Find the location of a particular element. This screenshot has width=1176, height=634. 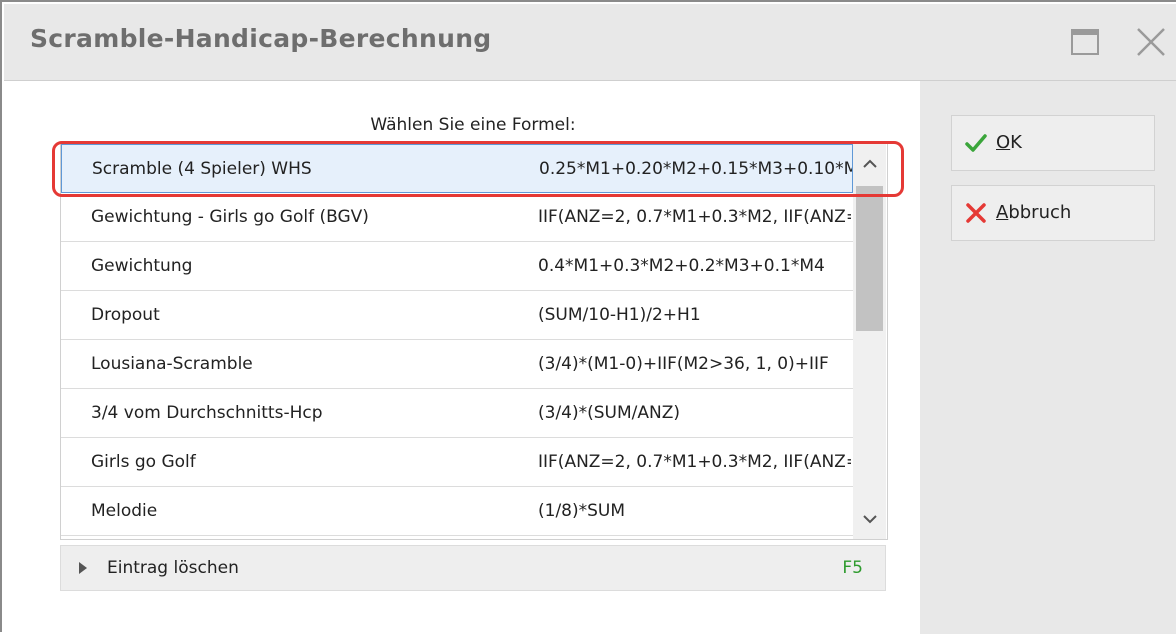

formula-name: Lousiana-Scramble is located at coordinates (172, 364).